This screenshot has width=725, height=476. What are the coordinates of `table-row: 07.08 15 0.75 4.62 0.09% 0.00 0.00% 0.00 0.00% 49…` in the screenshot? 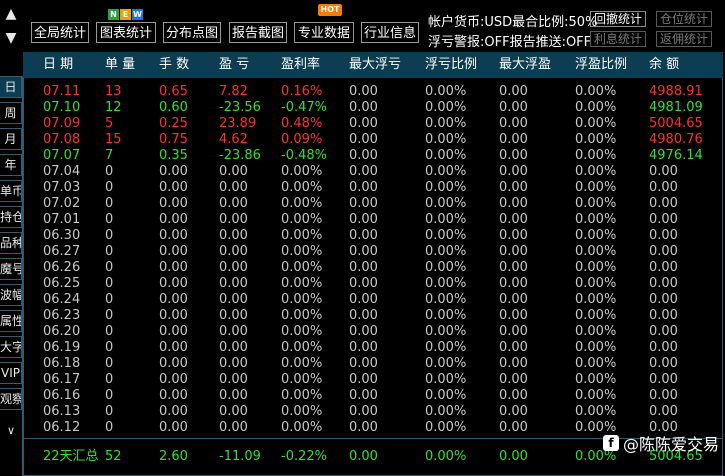 It's located at (373, 140).